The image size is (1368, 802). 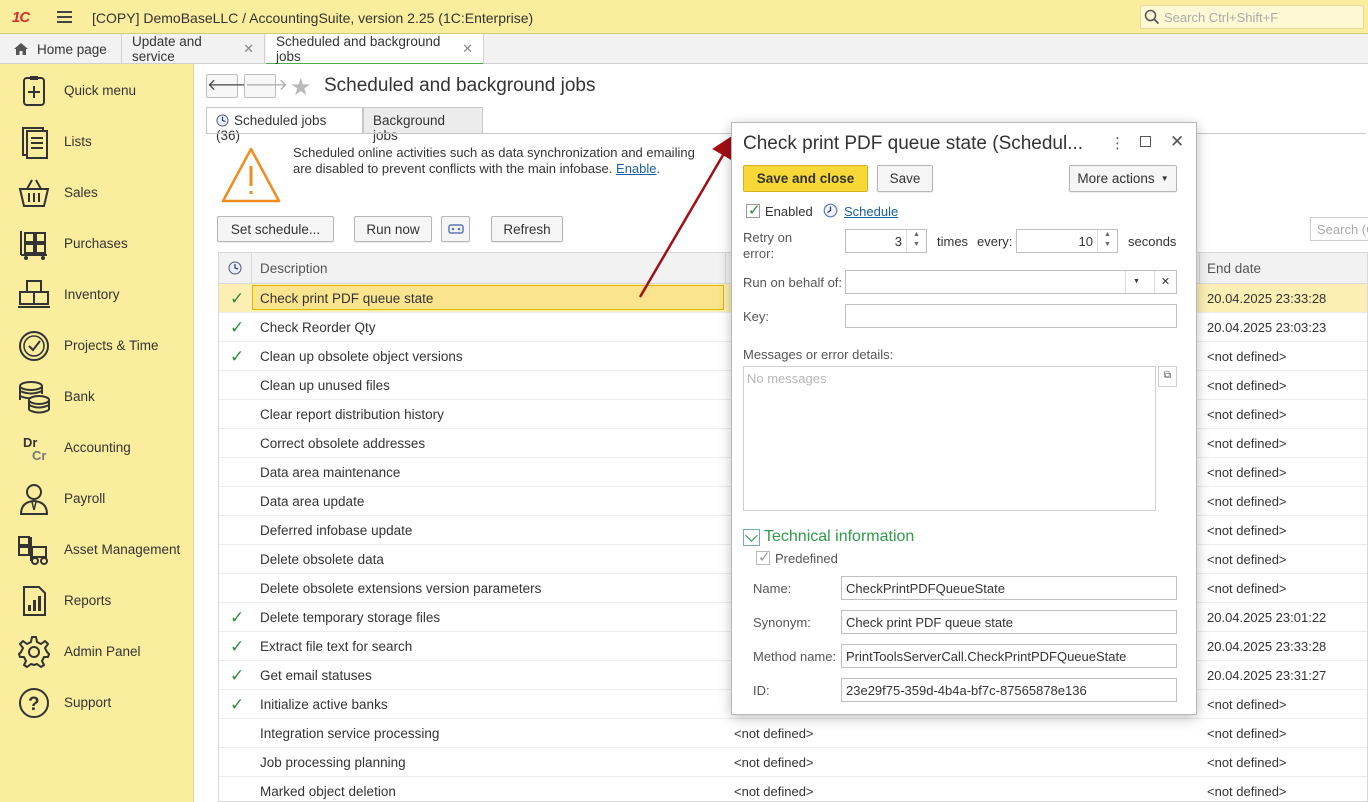 What do you see at coordinates (423, 125) in the screenshot?
I see `tab-background-jobs: Background jobs` at bounding box center [423, 125].